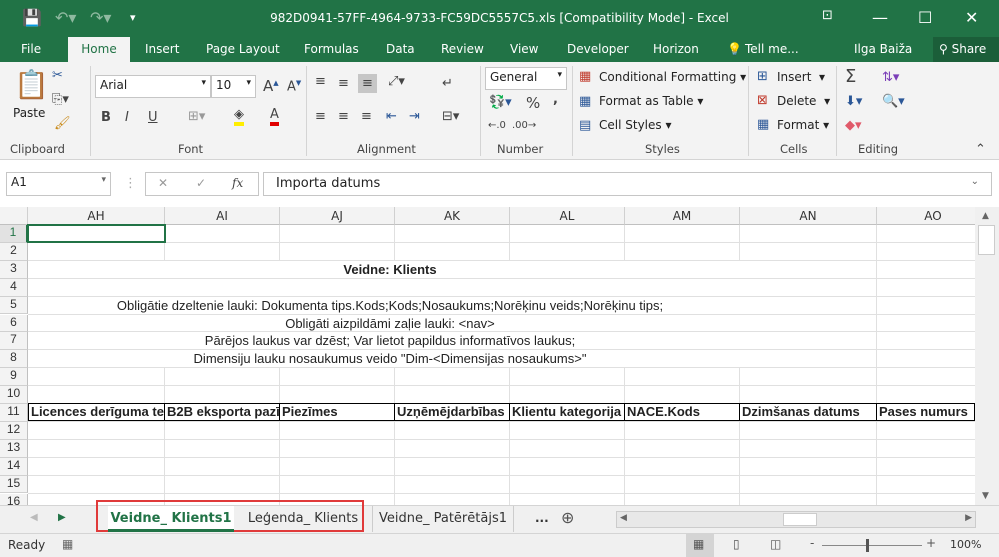  I want to click on increase-decimal-icon: ←.0, so click(497, 125).